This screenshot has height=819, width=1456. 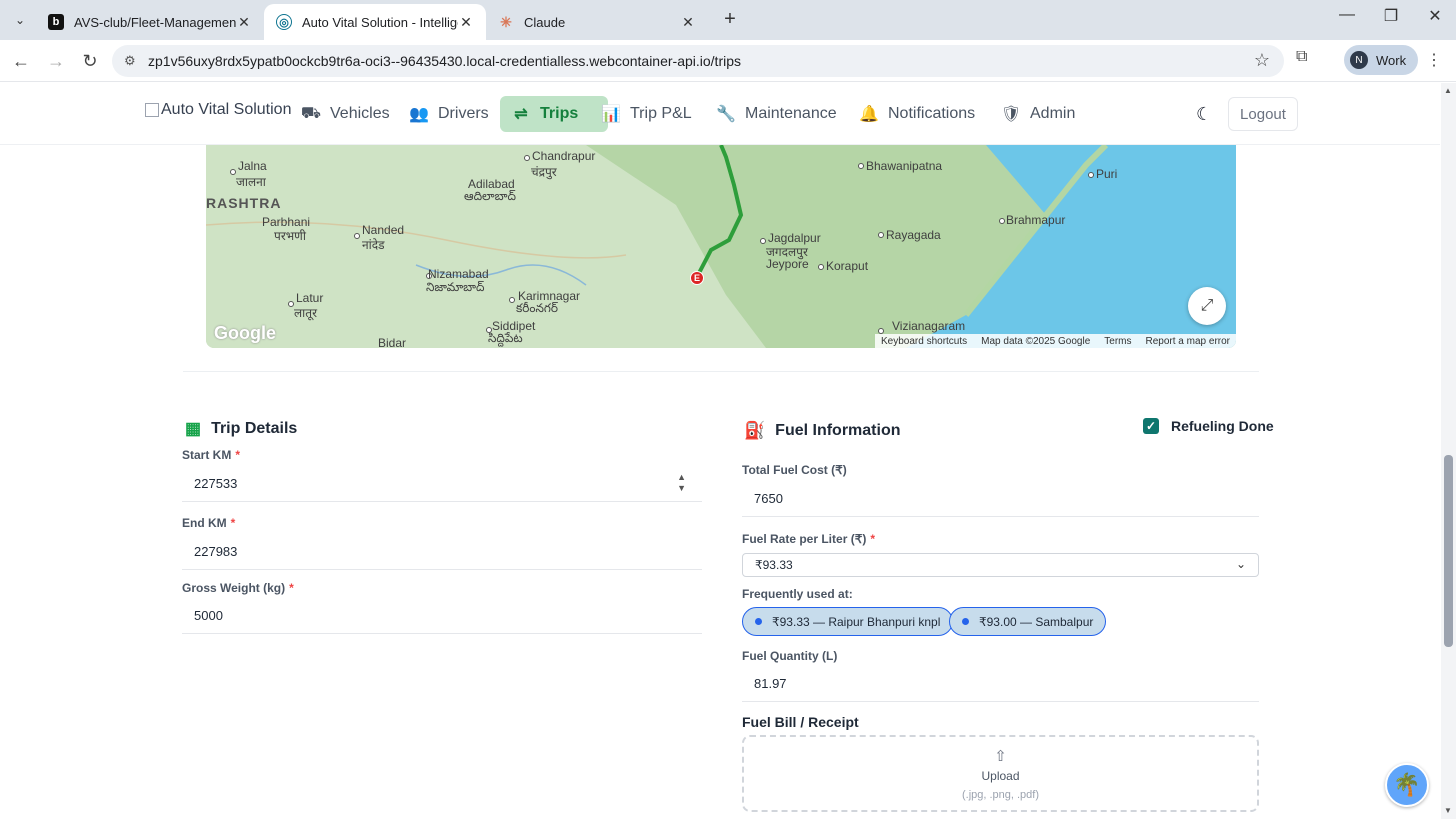 What do you see at coordinates (1263, 114) in the screenshot?
I see `logout-button: Logout` at bounding box center [1263, 114].